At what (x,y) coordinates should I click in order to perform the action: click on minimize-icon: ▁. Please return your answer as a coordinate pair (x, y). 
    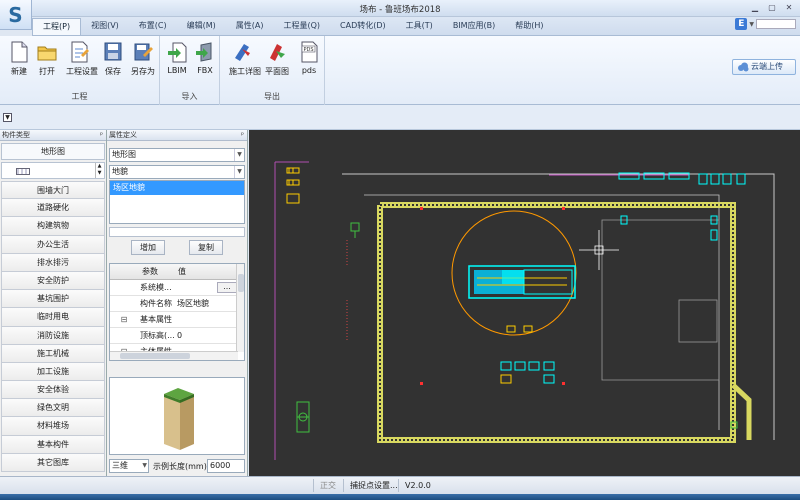
    Looking at the image, I should click on (755, 7).